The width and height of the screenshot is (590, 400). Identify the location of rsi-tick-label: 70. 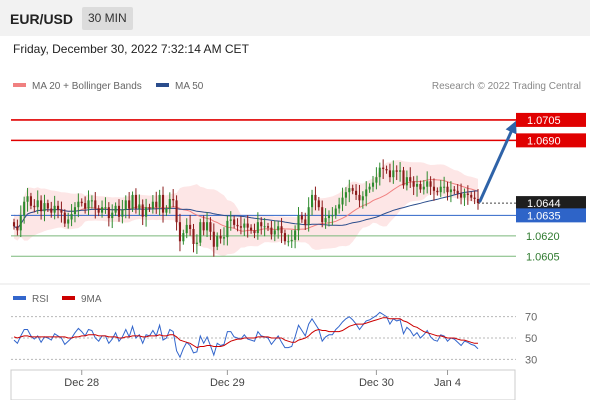
(531, 318).